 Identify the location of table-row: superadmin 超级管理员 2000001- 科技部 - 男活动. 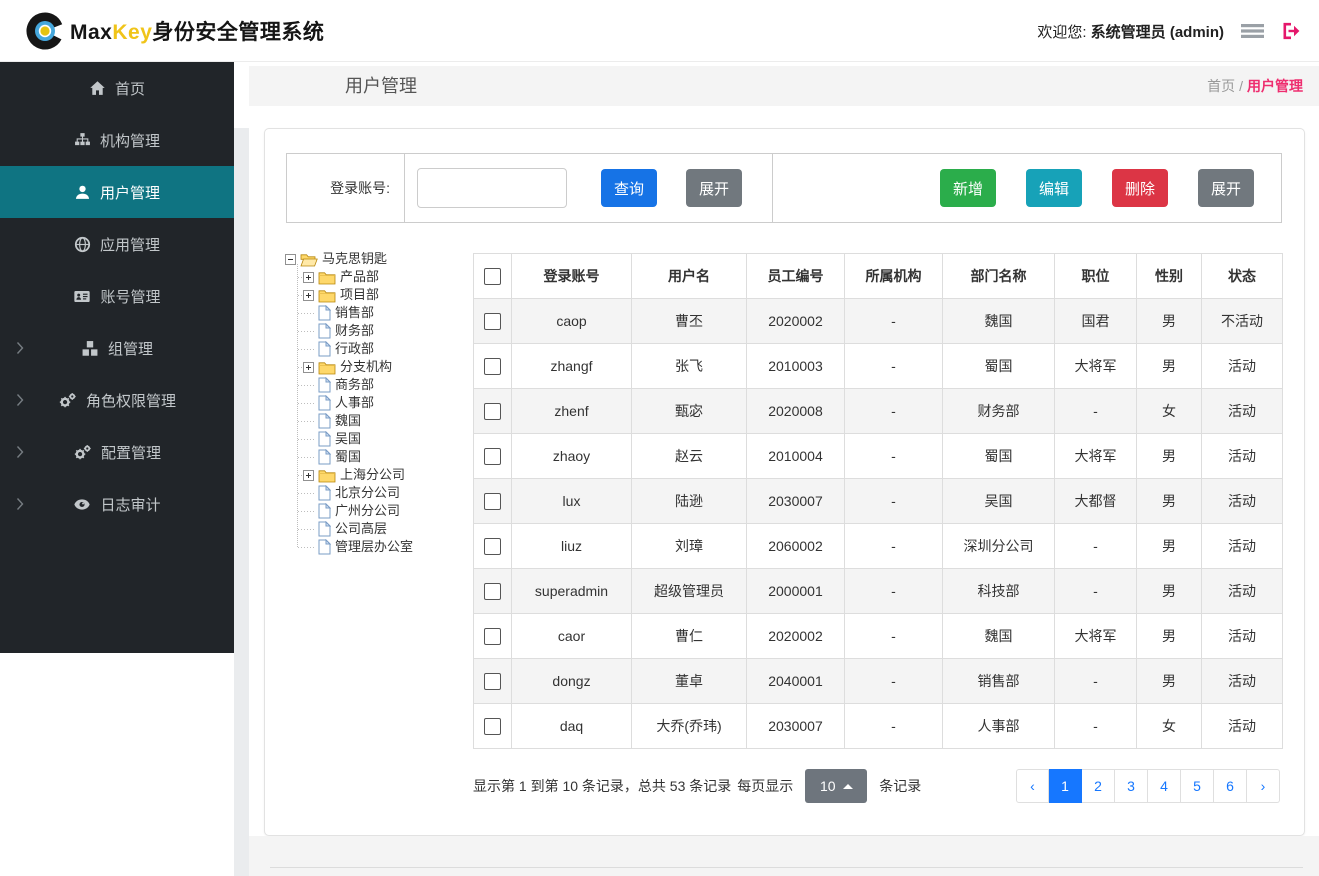
(878, 591).